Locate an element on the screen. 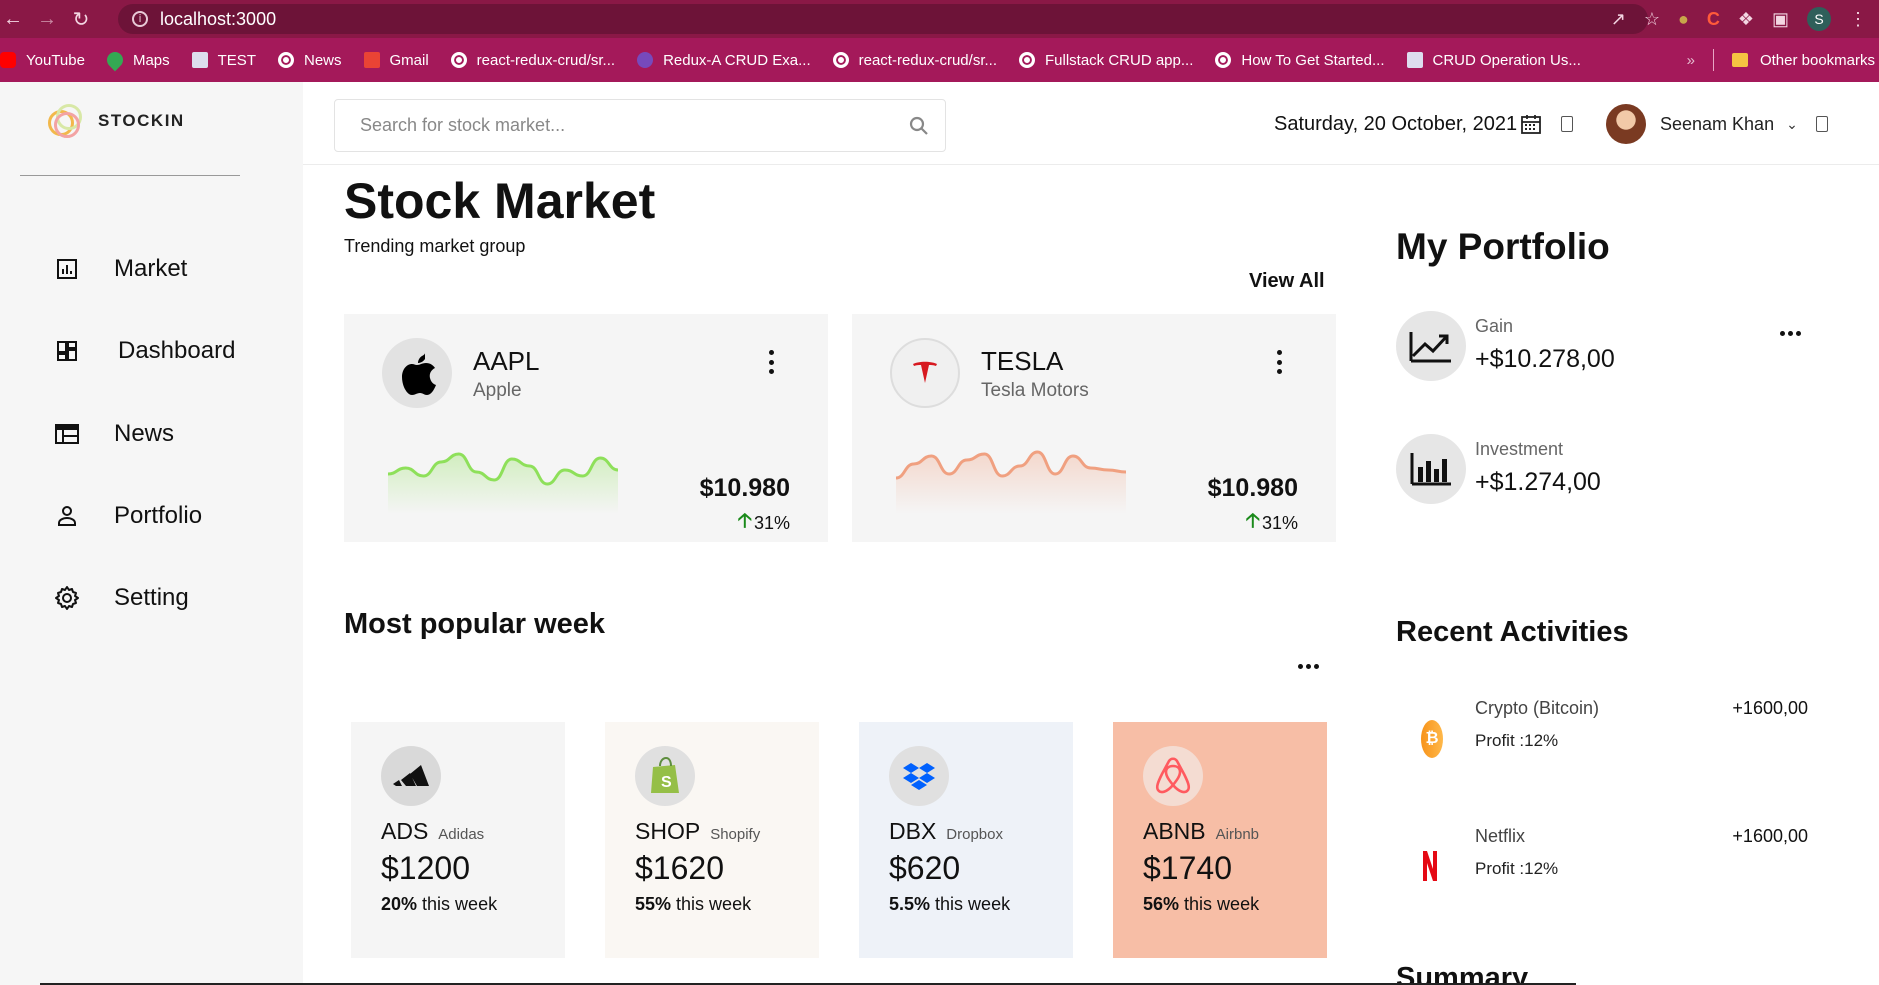 The image size is (1879, 985). date-display: Saturday, 20 October, 2021 is located at coordinates (1424, 124).